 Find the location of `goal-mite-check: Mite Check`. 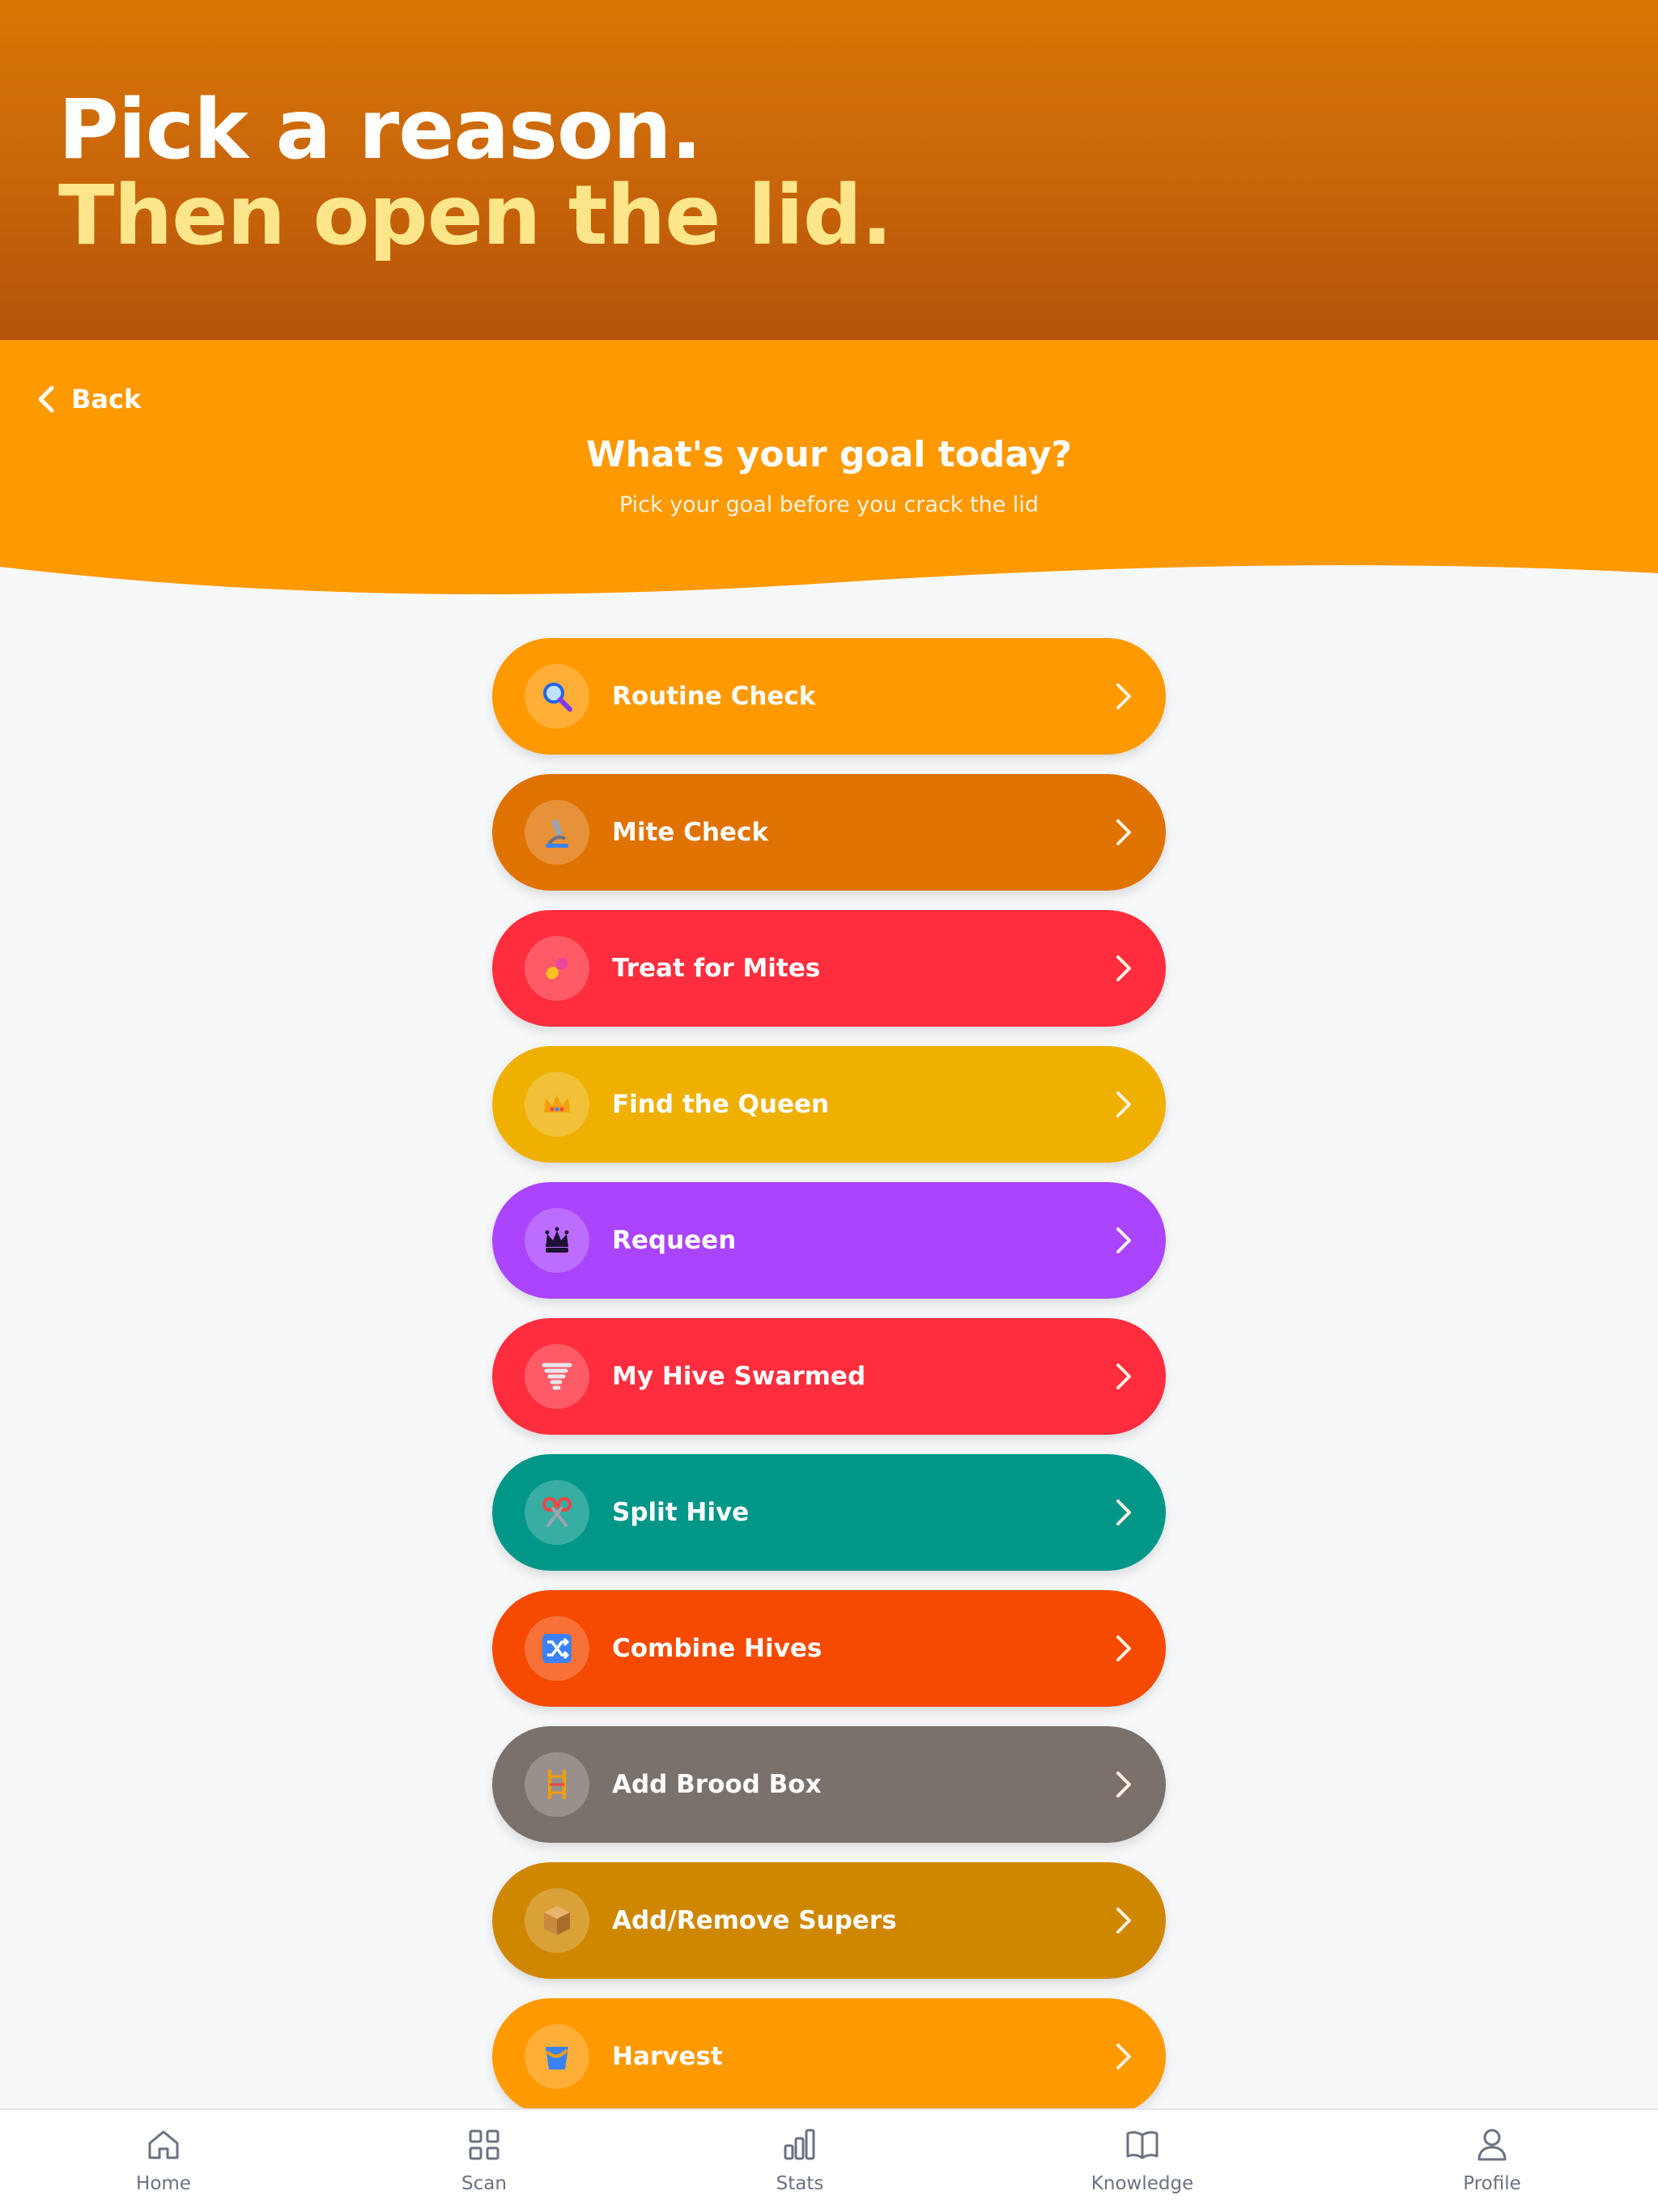

goal-mite-check: Mite Check is located at coordinates (829, 833).